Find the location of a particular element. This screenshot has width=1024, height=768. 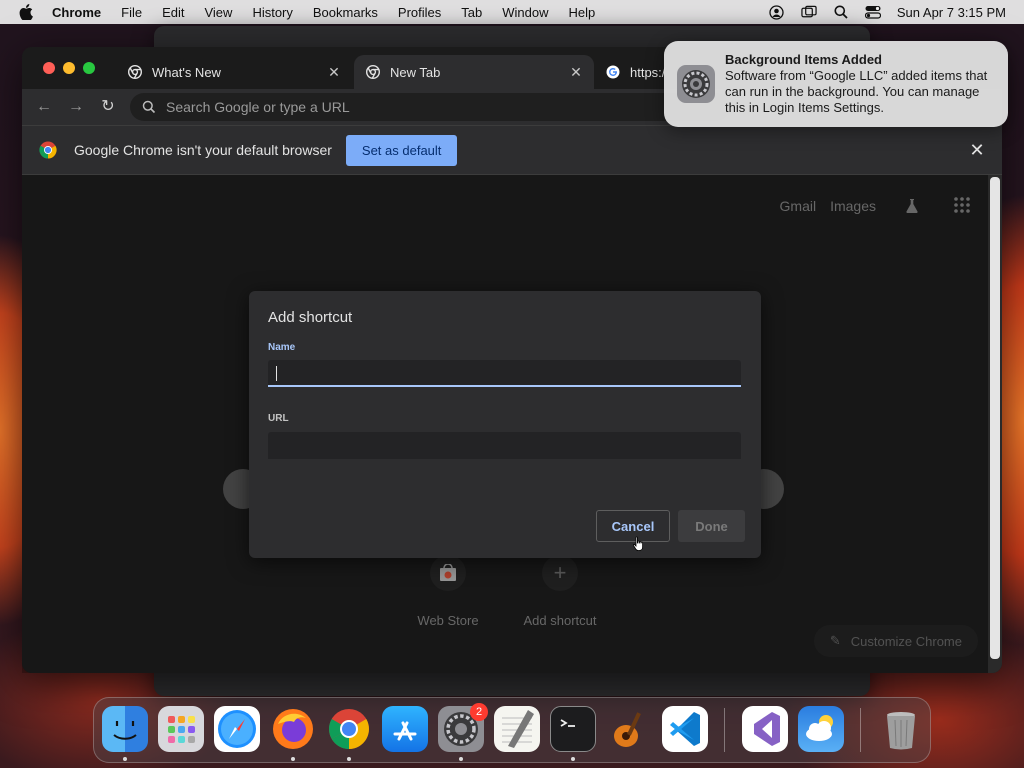

menu-edit: Edit is located at coordinates (173, 12).